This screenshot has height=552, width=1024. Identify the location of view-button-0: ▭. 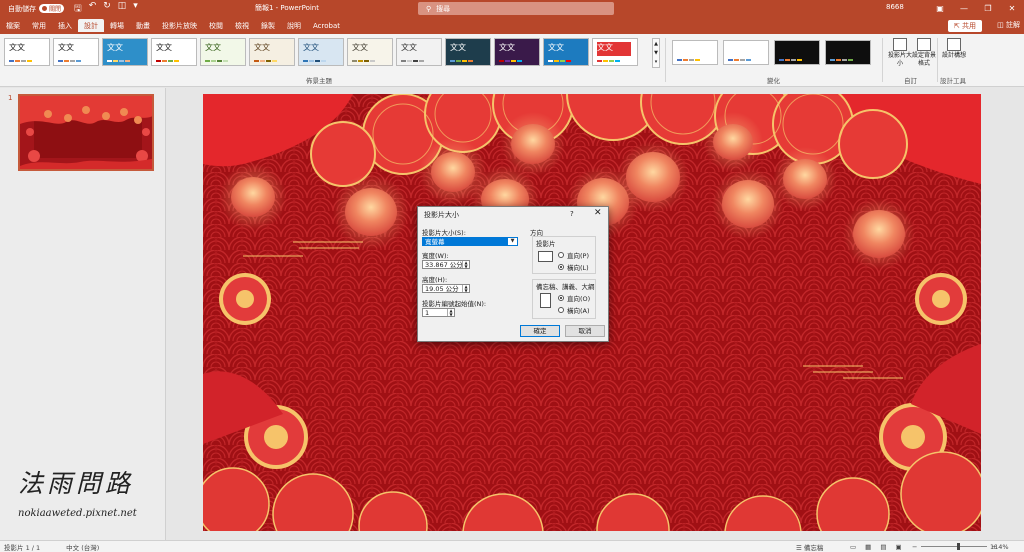
(853, 547).